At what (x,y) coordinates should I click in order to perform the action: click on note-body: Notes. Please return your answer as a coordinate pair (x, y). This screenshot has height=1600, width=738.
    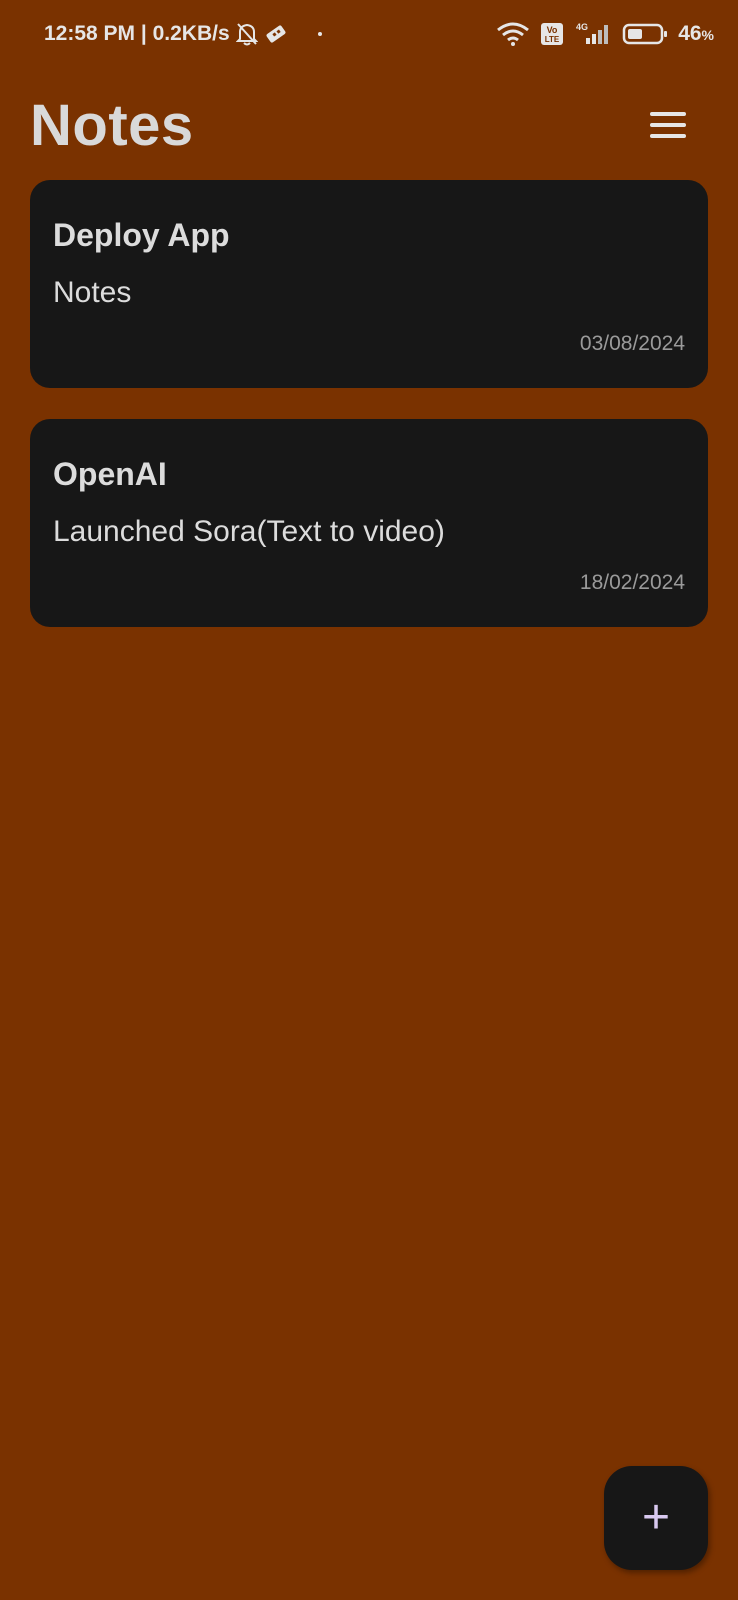
    Looking at the image, I should click on (92, 292).